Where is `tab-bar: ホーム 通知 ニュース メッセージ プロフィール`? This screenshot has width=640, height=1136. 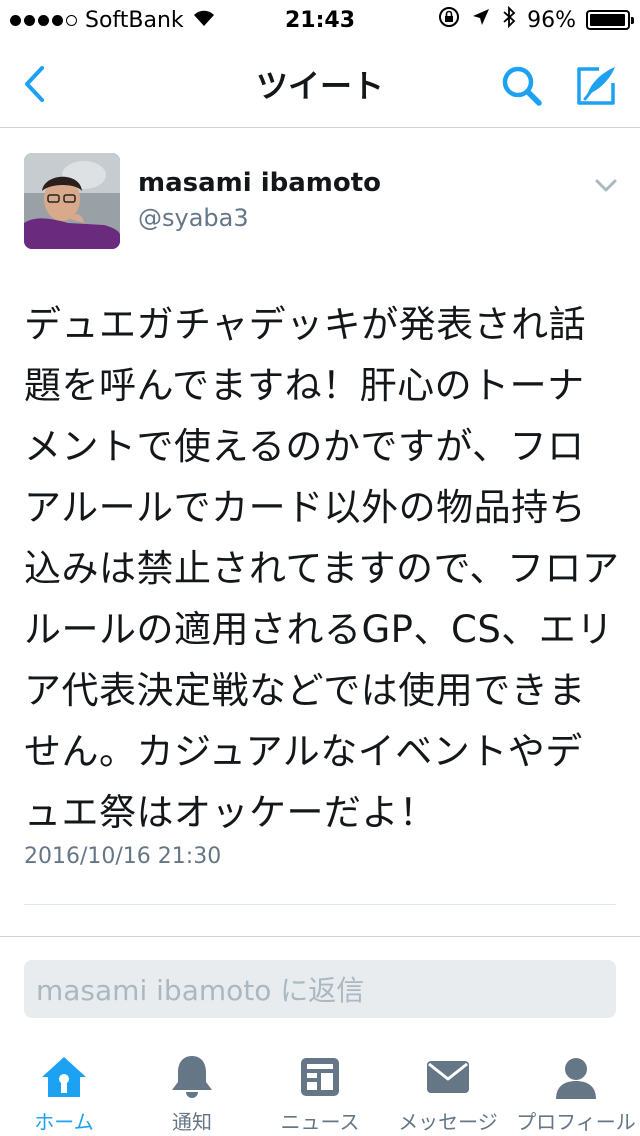
tab-bar: ホーム 通知 ニュース メッセージ プロフィール is located at coordinates (320, 1088).